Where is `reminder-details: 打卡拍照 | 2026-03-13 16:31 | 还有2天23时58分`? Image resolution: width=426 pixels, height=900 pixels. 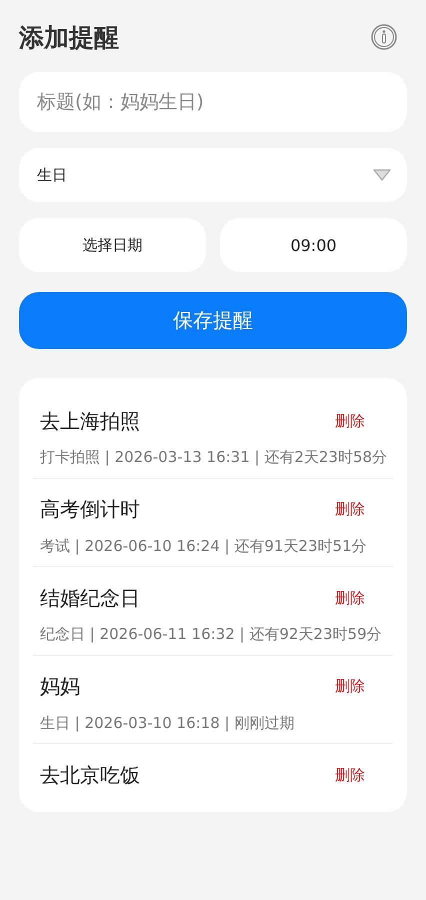
reminder-details: 打卡拍照 | 2026-03-13 16:31 | 还有2天23时58分 is located at coordinates (213, 457).